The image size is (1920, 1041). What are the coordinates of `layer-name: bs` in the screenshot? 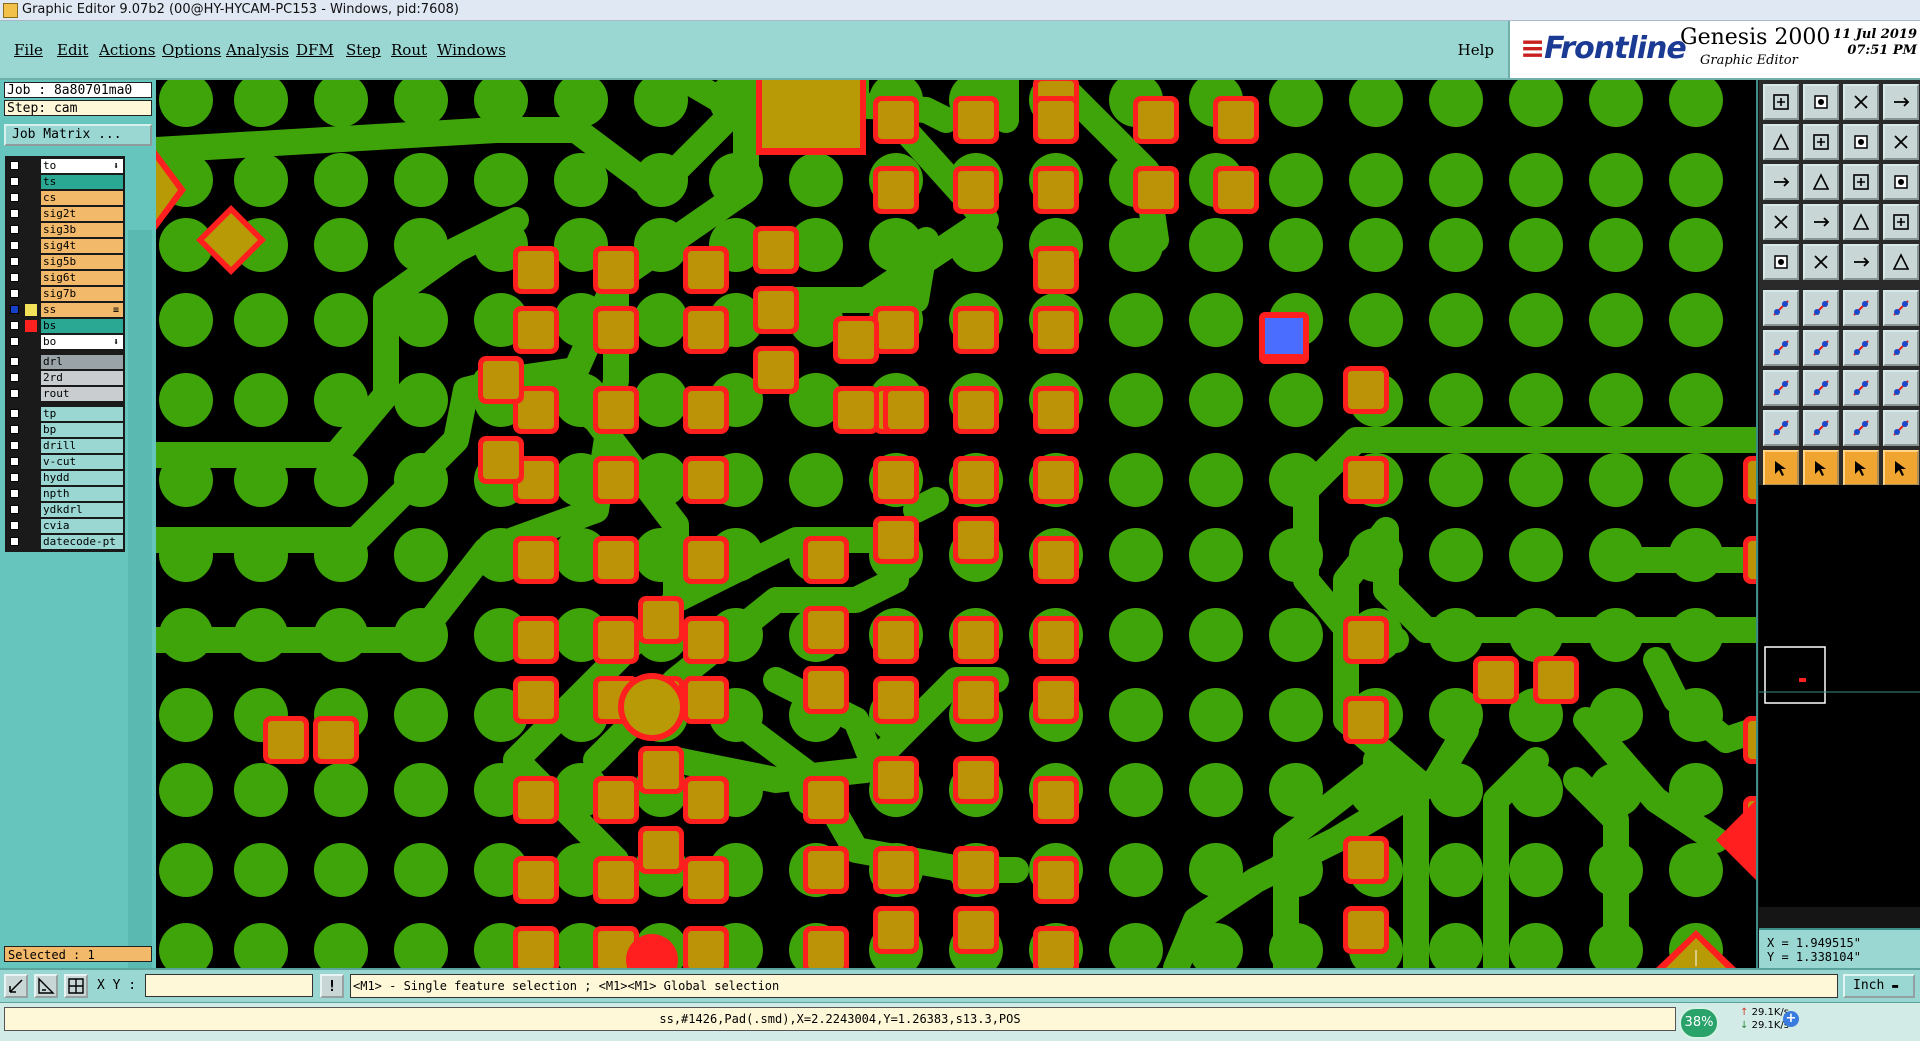 It's located at (82, 326).